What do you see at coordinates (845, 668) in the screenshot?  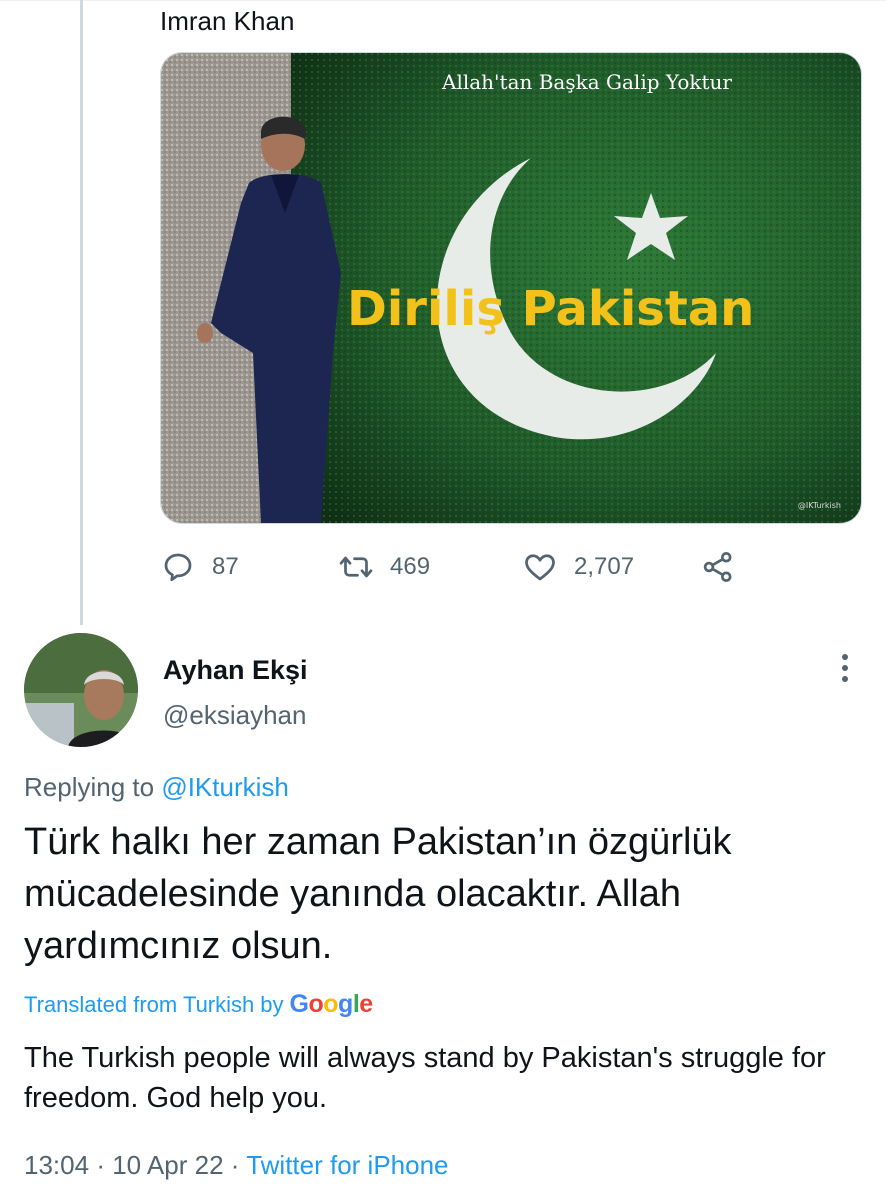 I see `more-options-button` at bounding box center [845, 668].